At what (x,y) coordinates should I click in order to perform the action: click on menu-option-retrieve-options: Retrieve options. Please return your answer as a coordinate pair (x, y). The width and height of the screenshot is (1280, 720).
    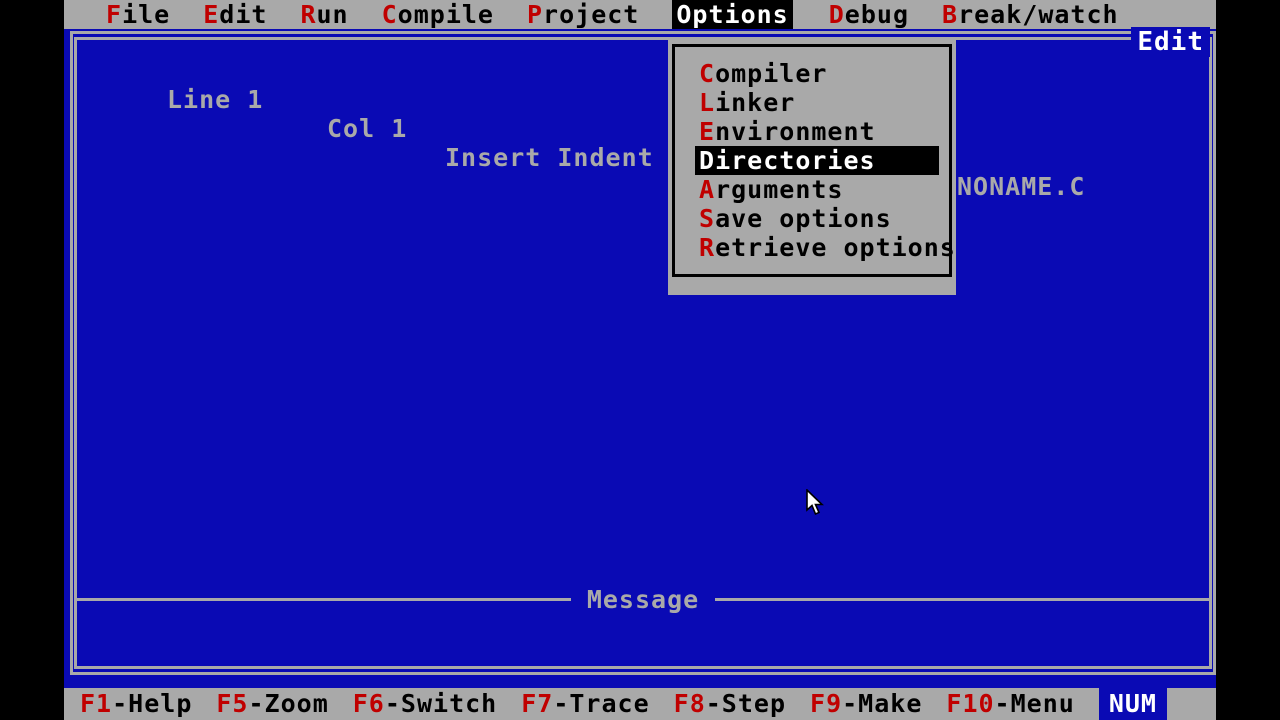
    Looking at the image, I should click on (825, 247).